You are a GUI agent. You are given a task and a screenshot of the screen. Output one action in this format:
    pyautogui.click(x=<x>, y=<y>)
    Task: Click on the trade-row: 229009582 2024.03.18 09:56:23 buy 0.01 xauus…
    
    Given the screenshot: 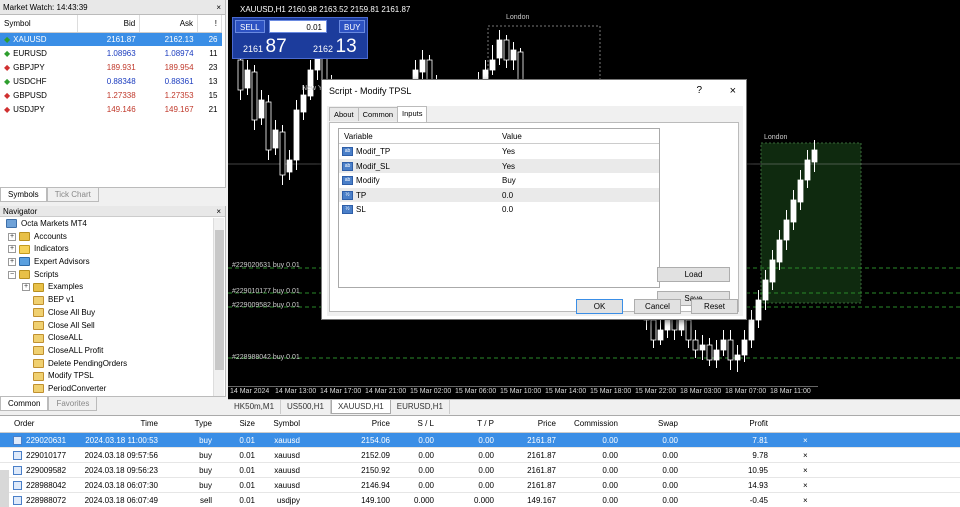 What is the action you would take?
    pyautogui.click(x=480, y=470)
    